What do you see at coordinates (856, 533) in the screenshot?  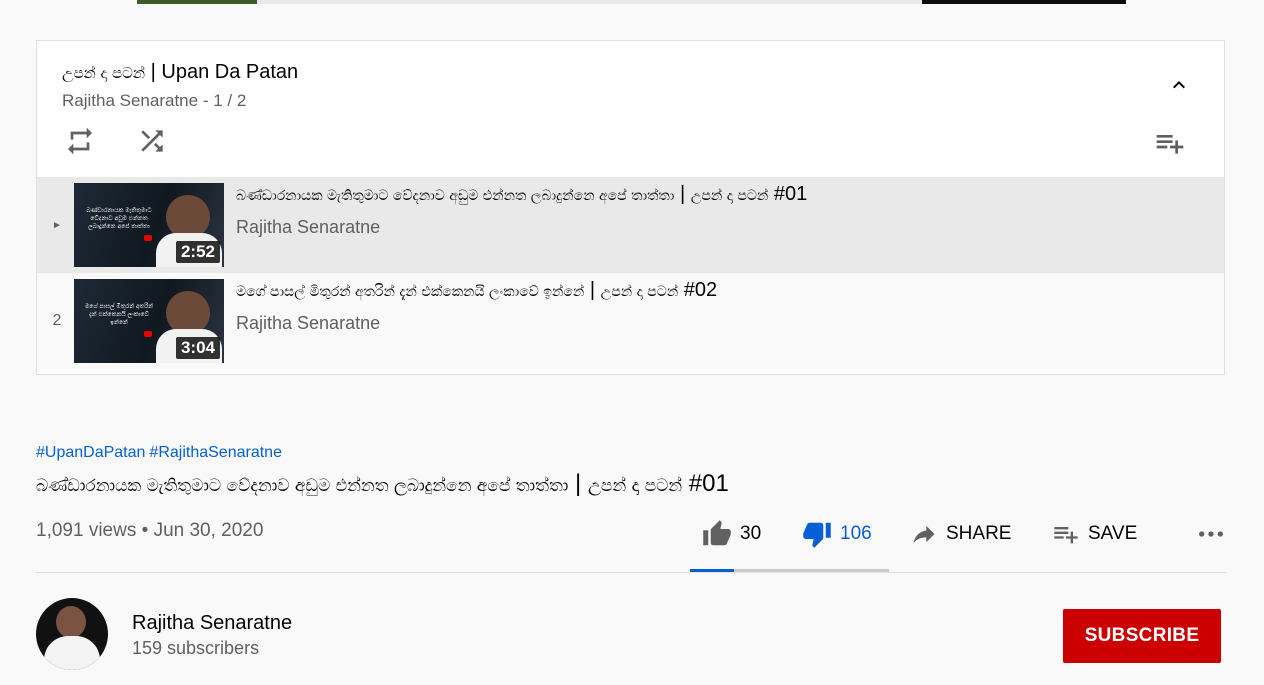 I see `dislike-count: 106` at bounding box center [856, 533].